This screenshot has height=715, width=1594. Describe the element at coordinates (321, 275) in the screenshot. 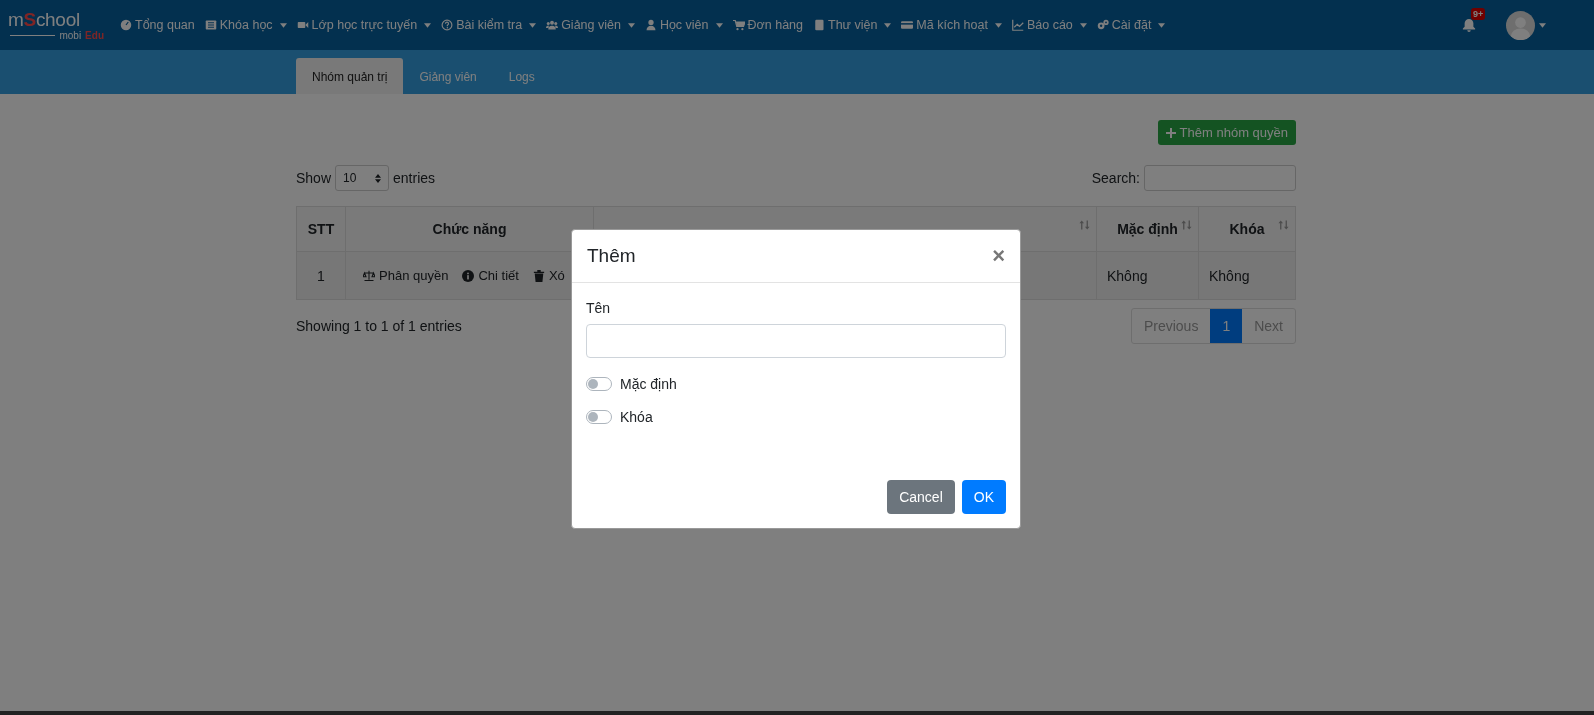

I see `table-cell: 1` at that location.